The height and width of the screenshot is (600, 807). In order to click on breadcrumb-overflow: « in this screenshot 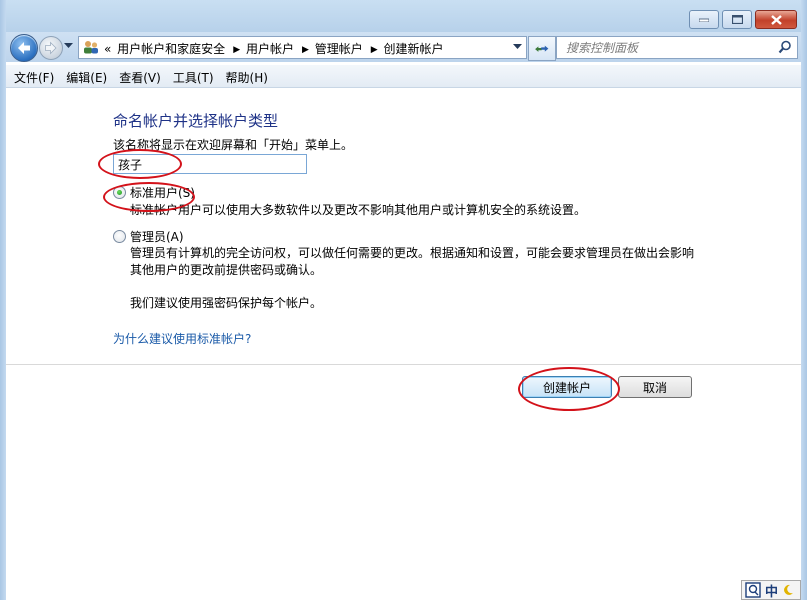, I will do `click(107, 49)`.